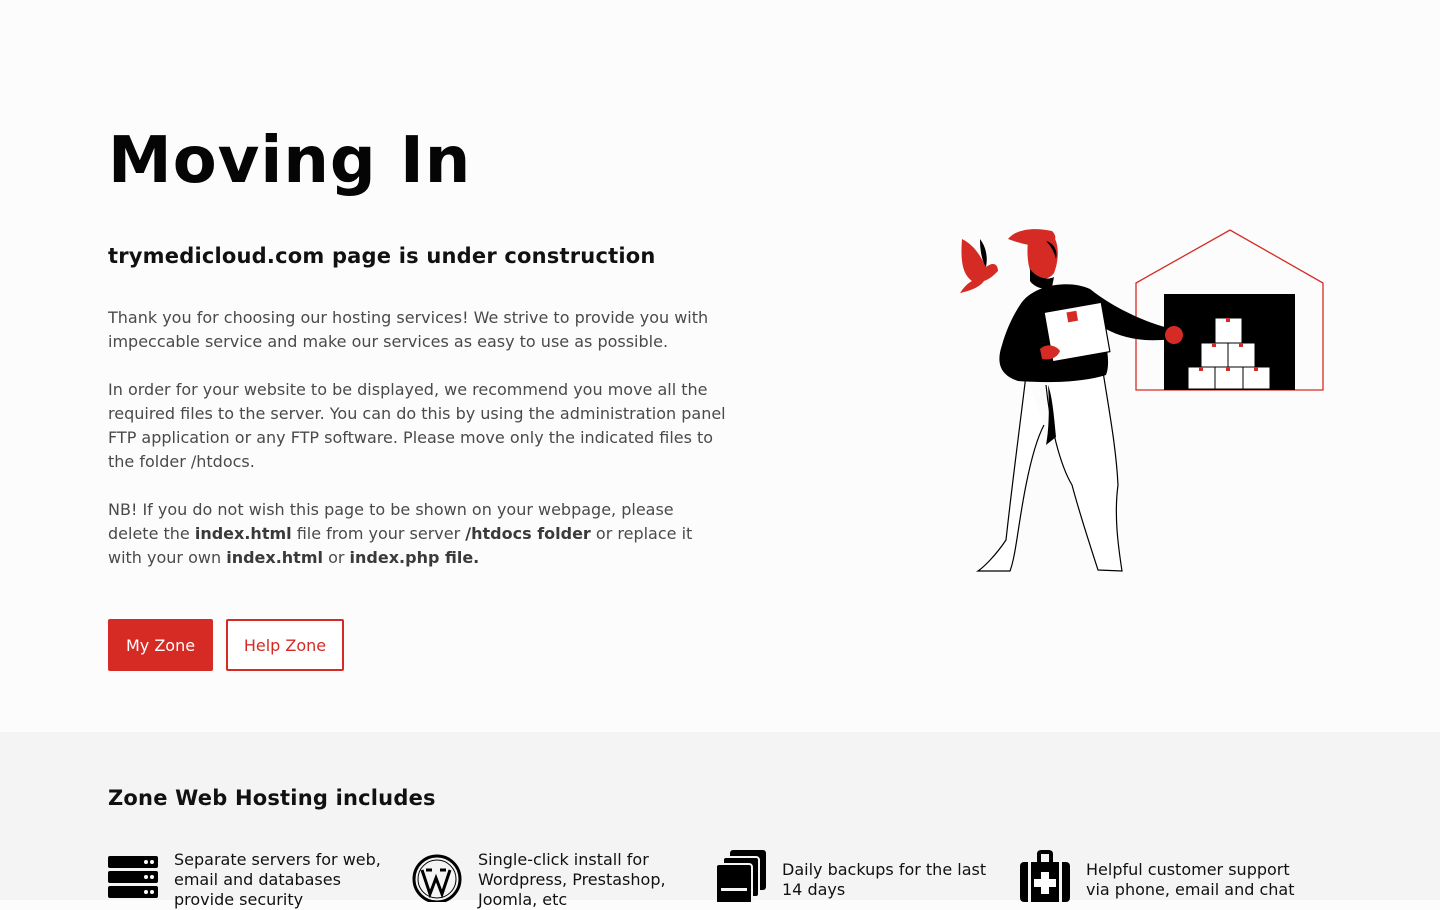 The image size is (1440, 910). What do you see at coordinates (336, 557) in the screenshot?
I see `note-text: or` at bounding box center [336, 557].